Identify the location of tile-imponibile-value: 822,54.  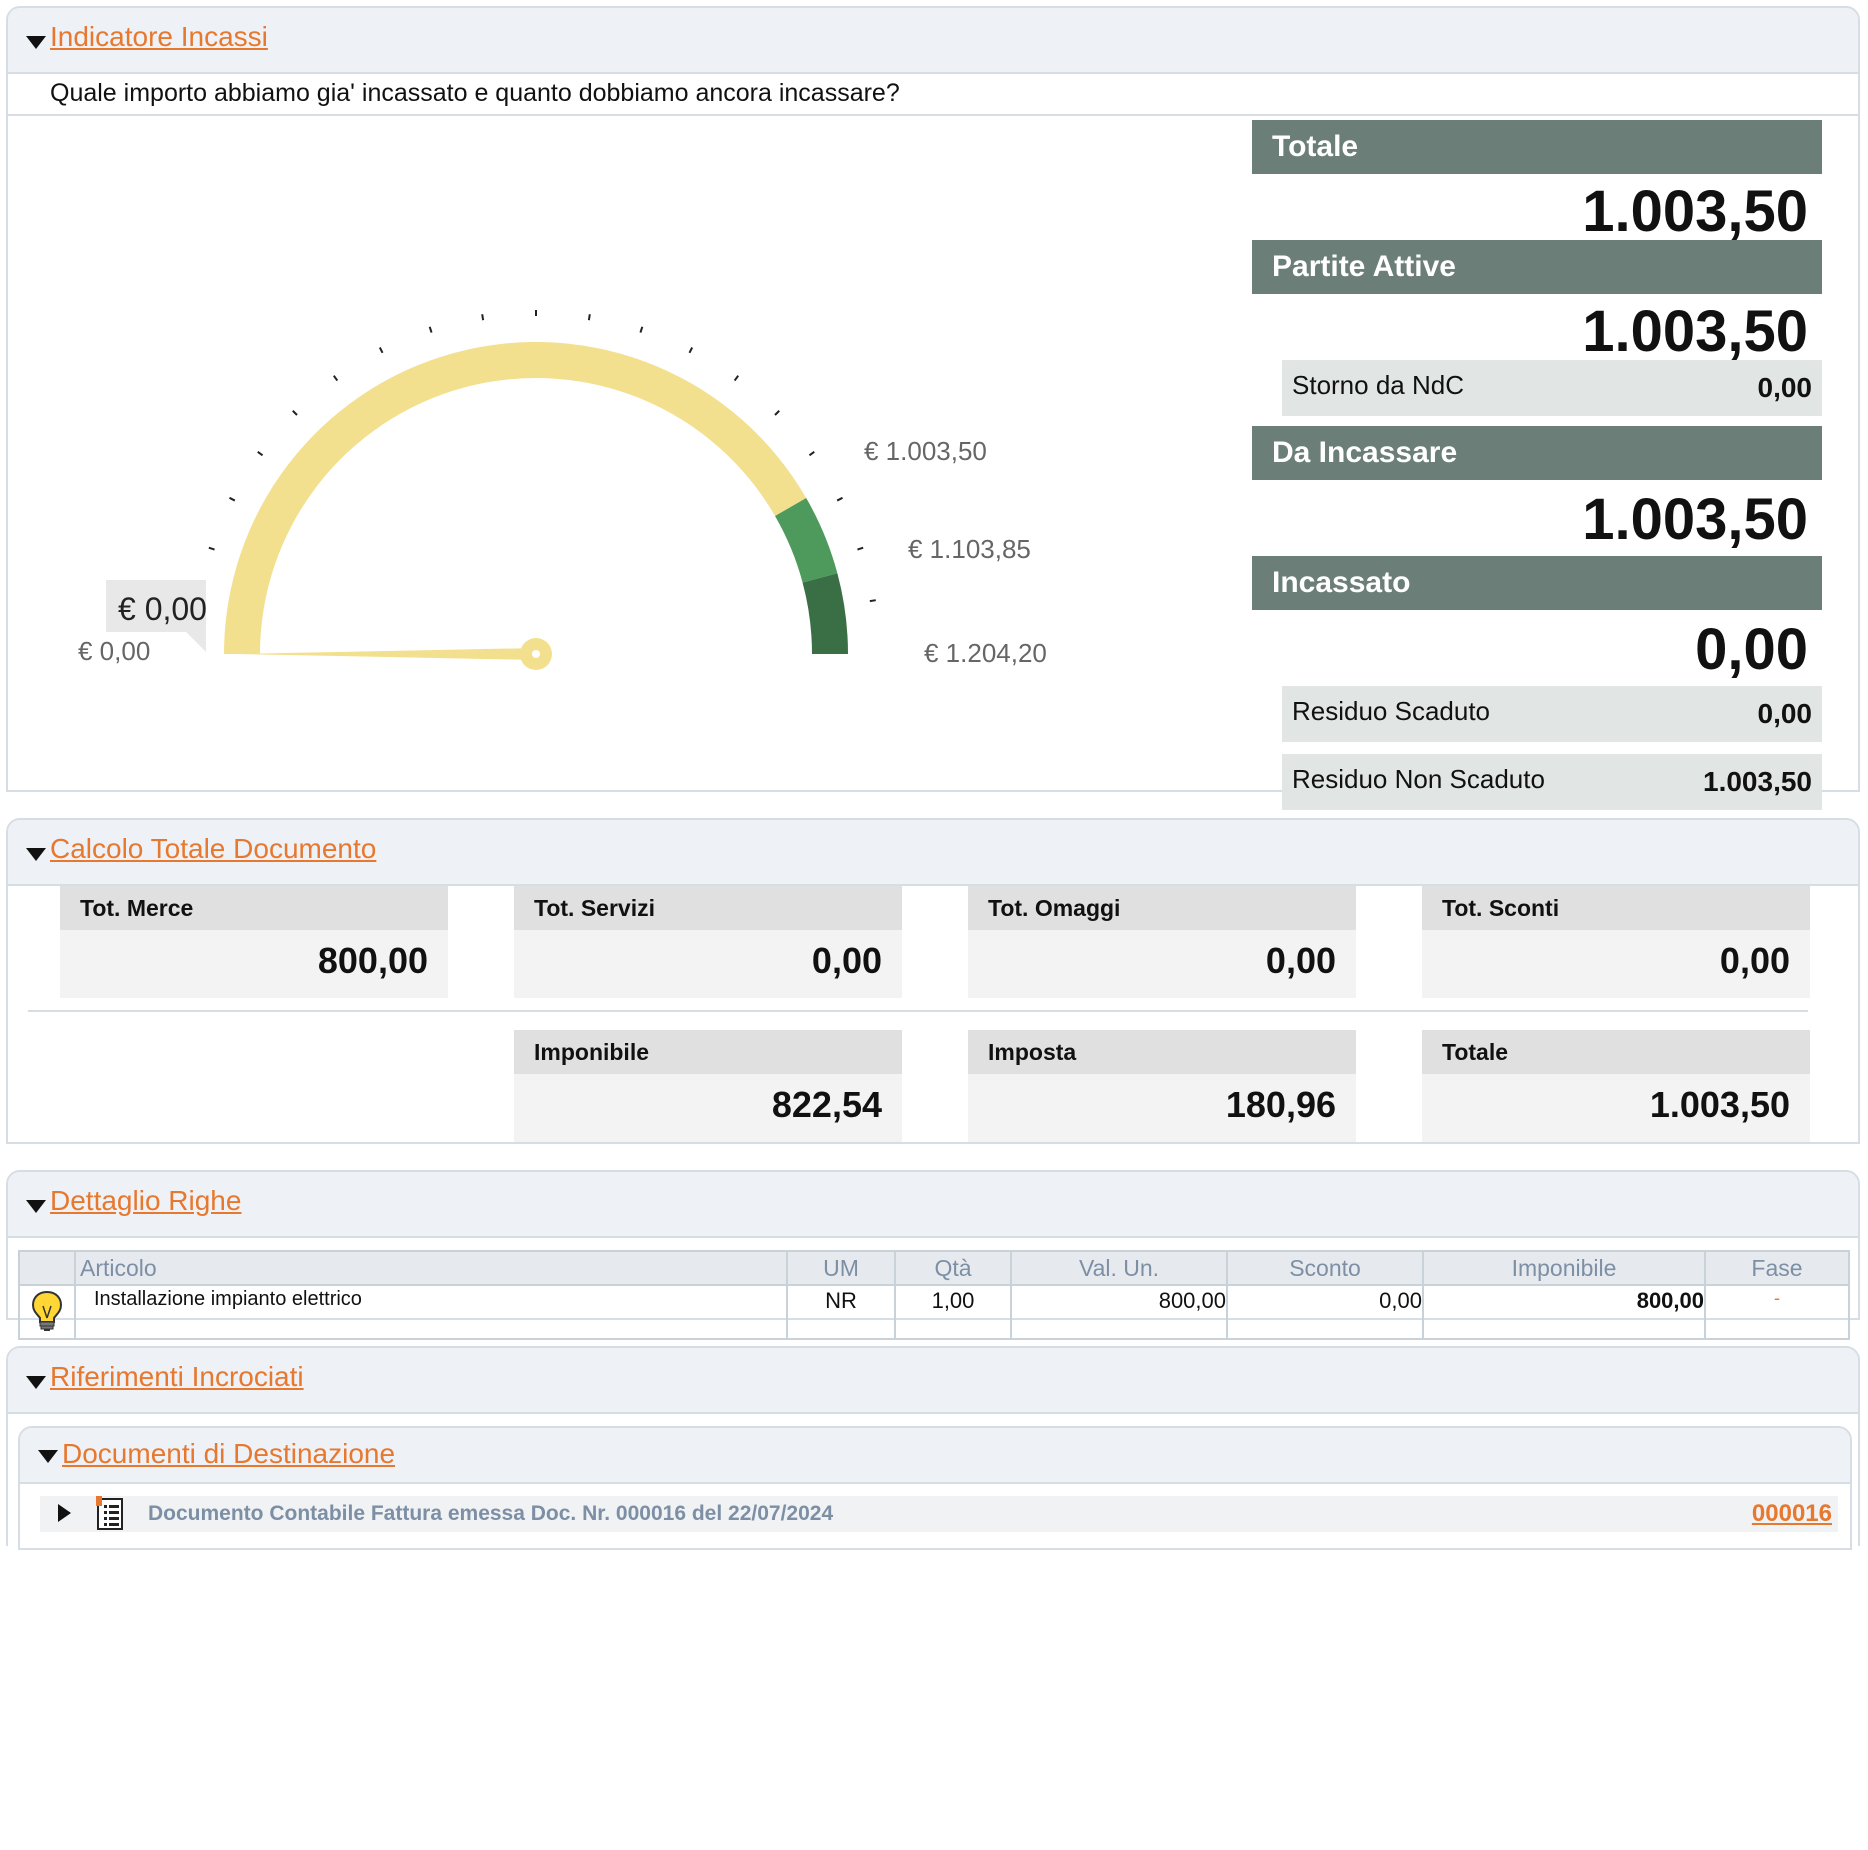
(826, 1104).